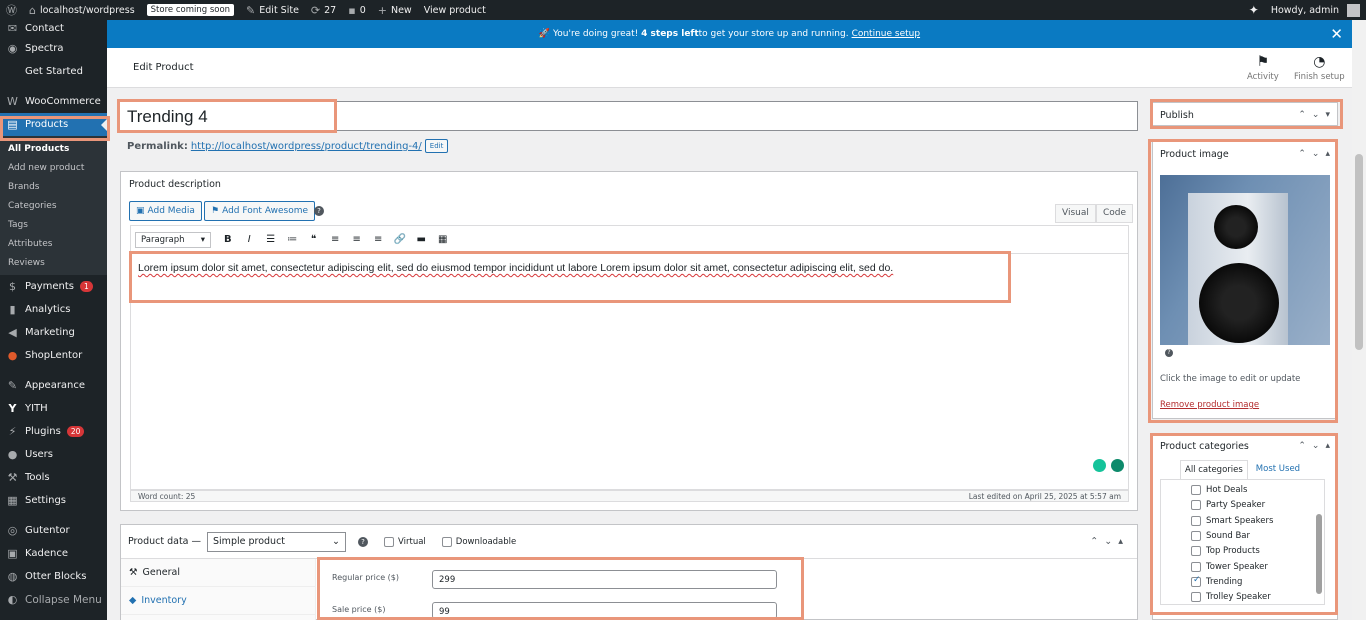  What do you see at coordinates (604, 610) in the screenshot?
I see `sale-price-input: 99` at bounding box center [604, 610].